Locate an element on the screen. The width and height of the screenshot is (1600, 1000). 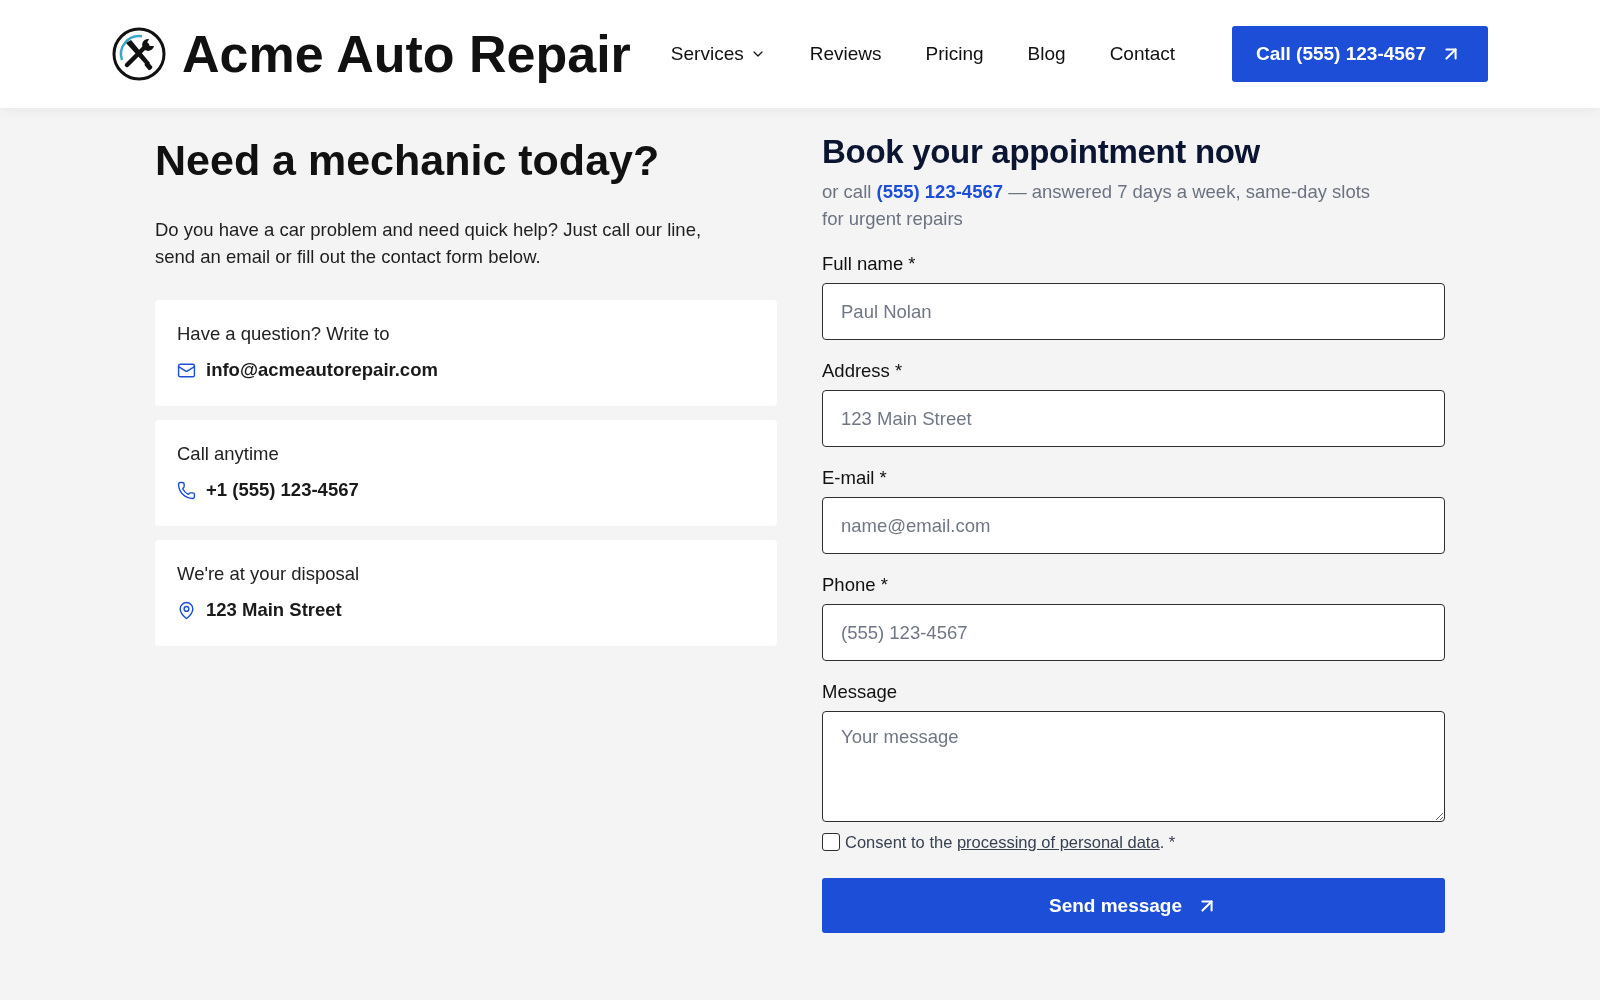
card-label: Call anytime is located at coordinates (228, 454).